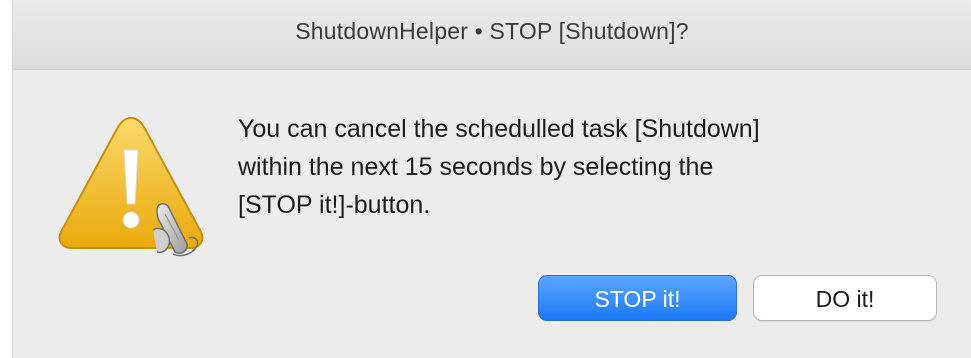 This screenshot has height=358, width=971. Describe the element at coordinates (334, 205) in the screenshot. I see `message-line: [STOP it!]-button.` at that location.